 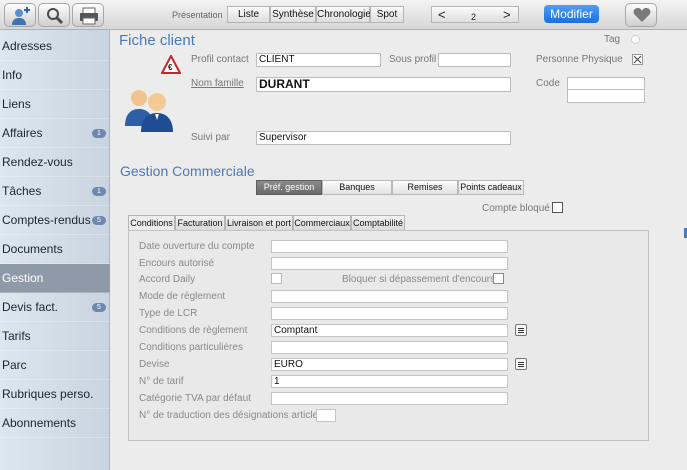 I want to click on view-chronologie-button: Chronologie, so click(x=343, y=14).